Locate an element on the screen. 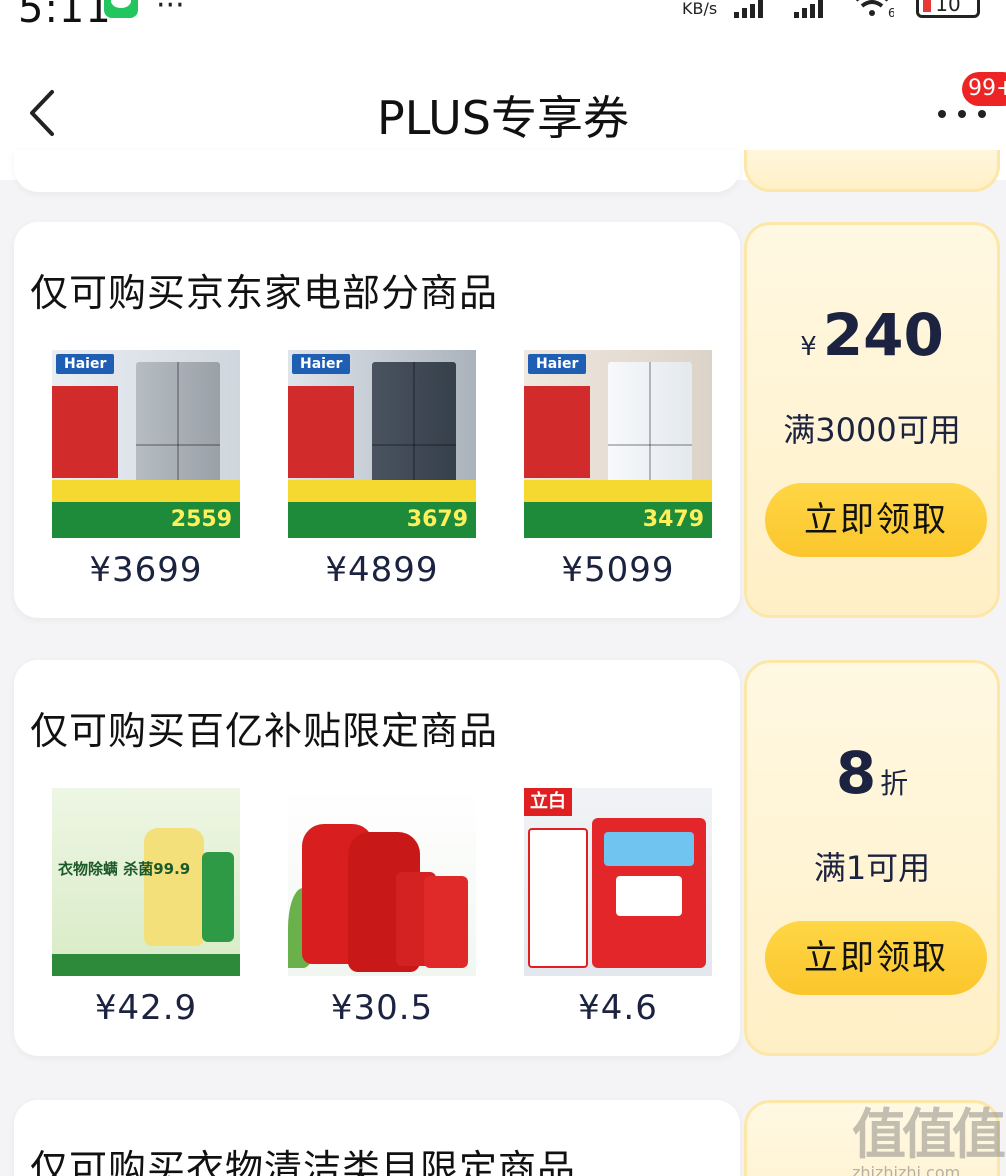 This screenshot has height=1176, width=1006. currency-symbol: ¥ is located at coordinates (808, 347).